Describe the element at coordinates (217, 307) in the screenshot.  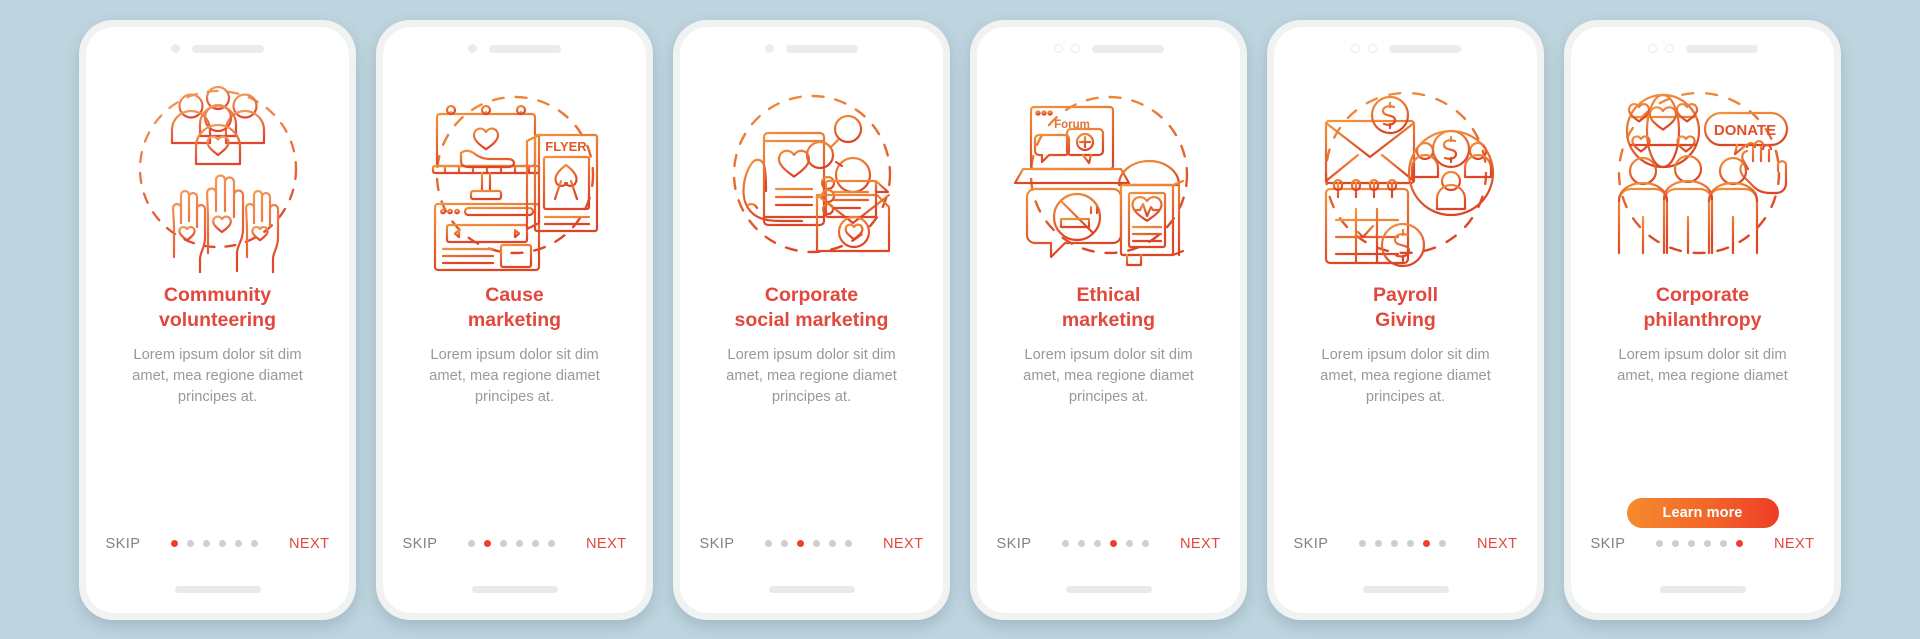
I see `screen-title: Community volunteering` at that location.